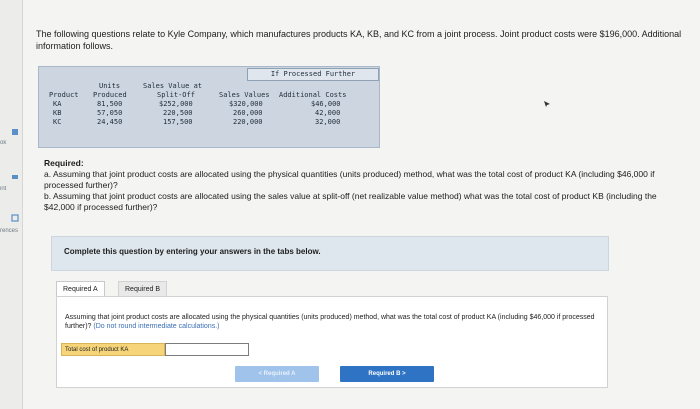  I want to click on header-sales-values: Sales Values, so click(244, 95).